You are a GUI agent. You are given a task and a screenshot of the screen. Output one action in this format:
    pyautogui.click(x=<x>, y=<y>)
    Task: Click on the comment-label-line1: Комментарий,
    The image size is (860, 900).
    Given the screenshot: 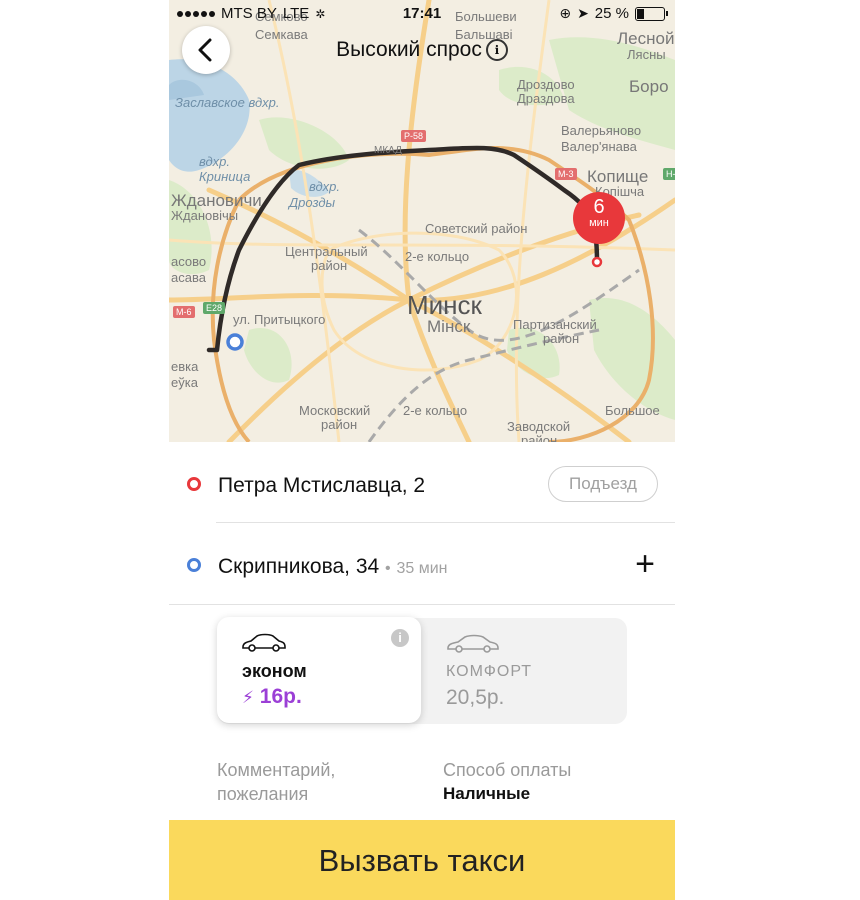 What is the action you would take?
    pyautogui.click(x=276, y=770)
    